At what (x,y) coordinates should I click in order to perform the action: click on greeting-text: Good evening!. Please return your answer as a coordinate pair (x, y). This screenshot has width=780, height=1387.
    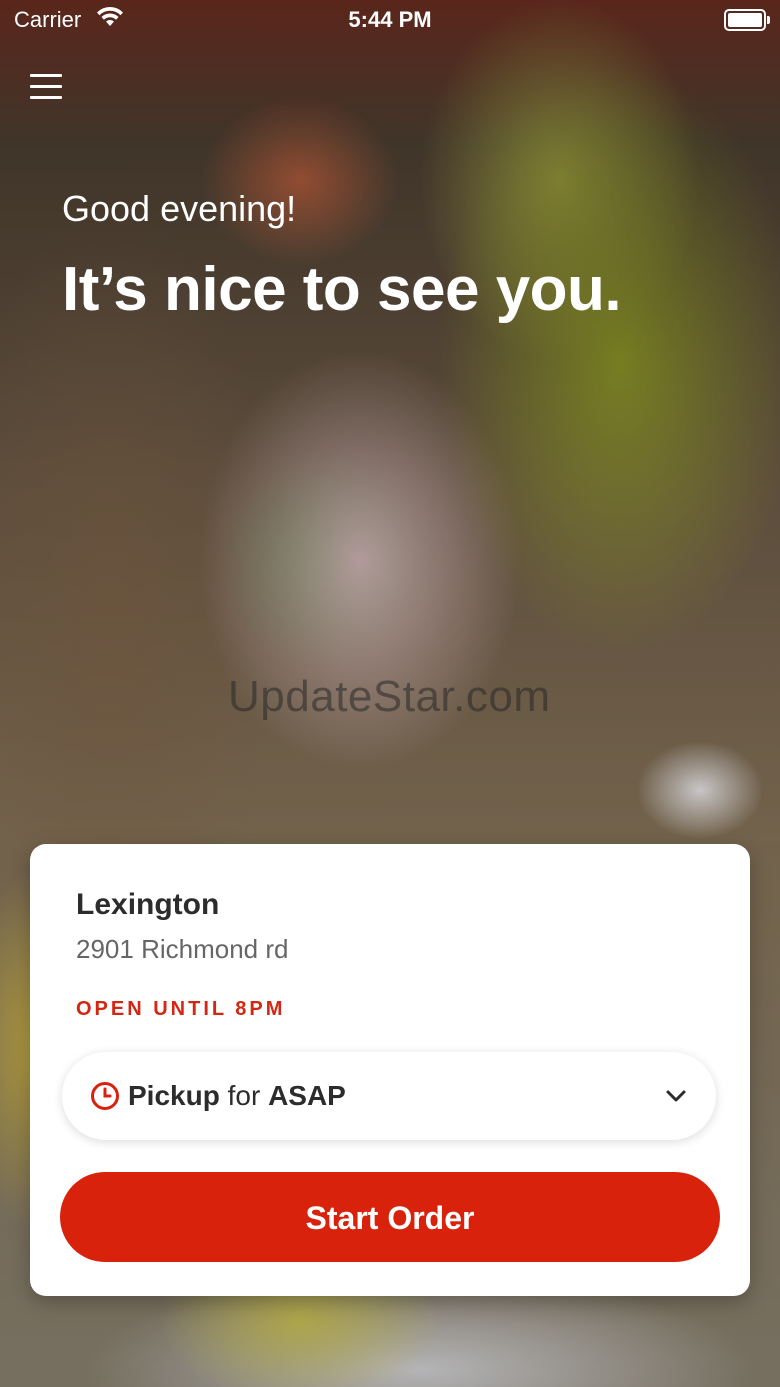
    Looking at the image, I should click on (179, 208).